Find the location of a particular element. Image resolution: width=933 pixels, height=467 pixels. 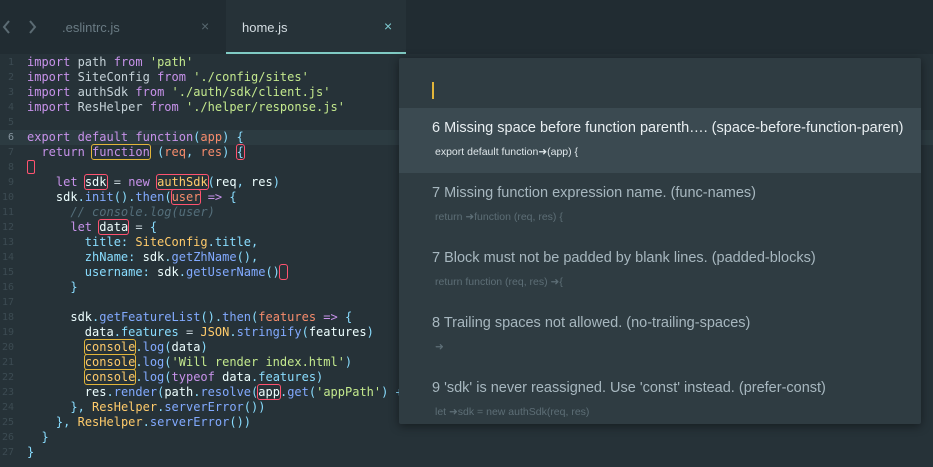

line-number: 14 is located at coordinates (7, 257).